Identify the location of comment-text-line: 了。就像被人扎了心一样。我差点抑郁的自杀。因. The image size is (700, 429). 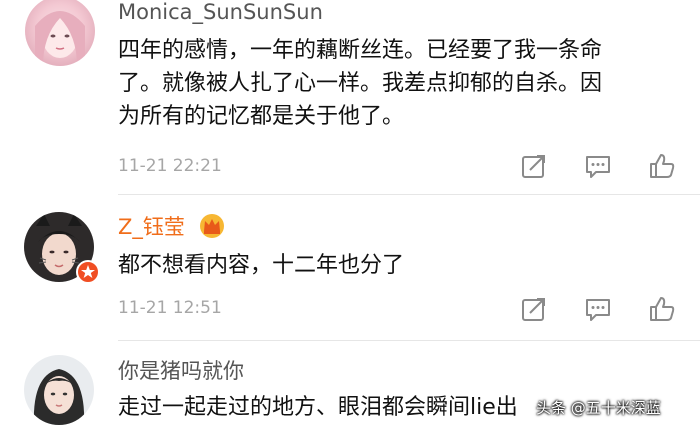
(360, 83).